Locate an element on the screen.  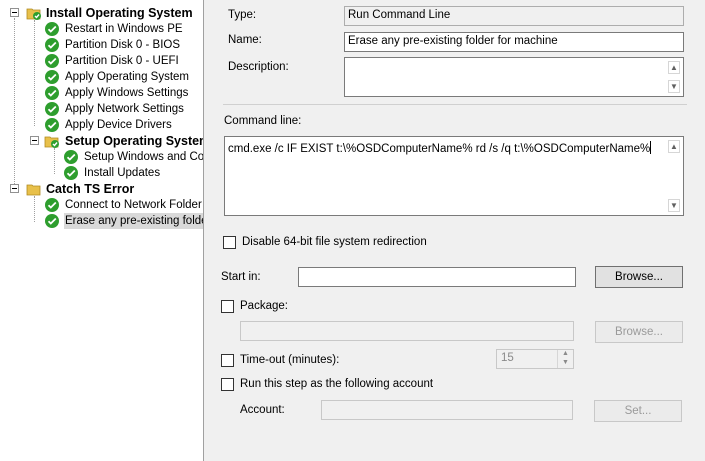
tree-group-setup-operating-system: Setup Operating System is located at coordinates (102, 141).